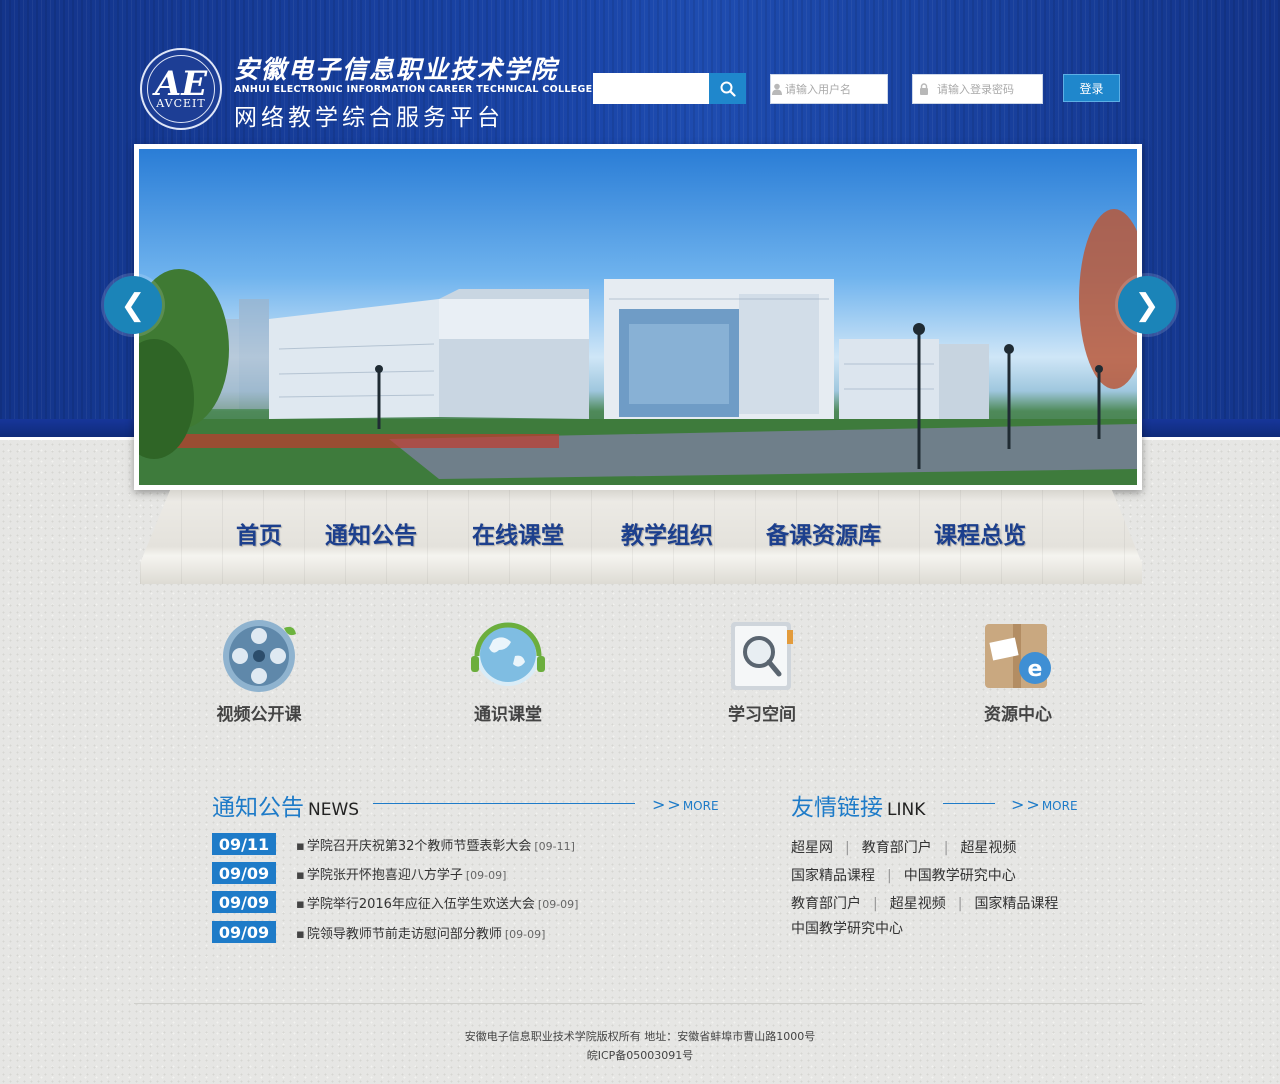 Image resolution: width=1280 pixels, height=1084 pixels. I want to click on links-row: 超星网 | 教育部门户 | 超星视频, so click(904, 848).